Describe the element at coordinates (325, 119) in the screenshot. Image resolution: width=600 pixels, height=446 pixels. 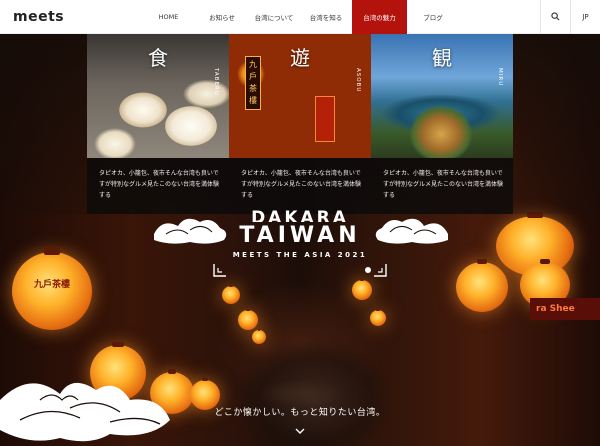
I see `card-asobu-redsign` at that location.